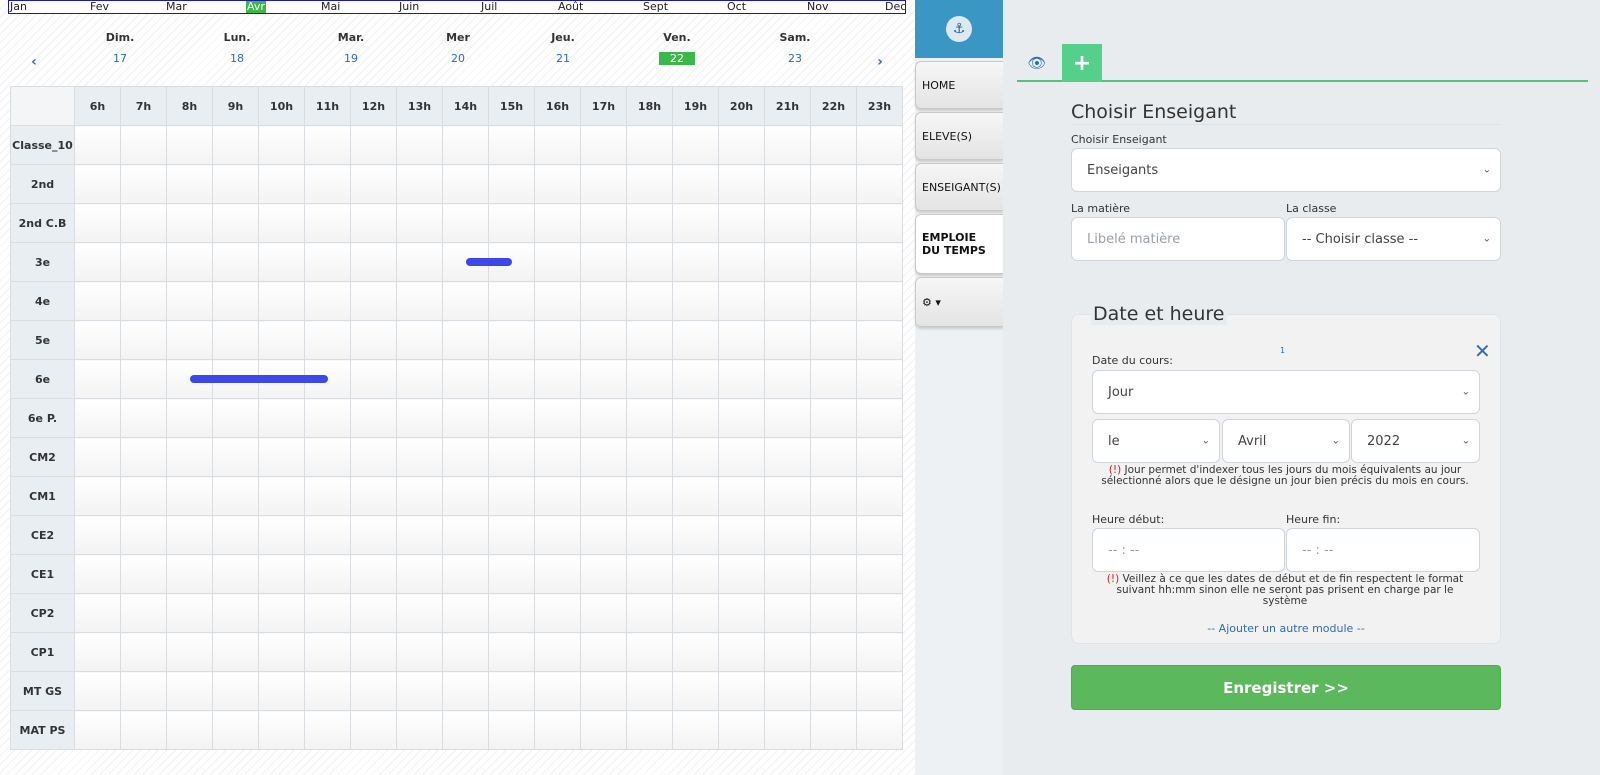  I want to click on month-juin: Juin, so click(409, 7).